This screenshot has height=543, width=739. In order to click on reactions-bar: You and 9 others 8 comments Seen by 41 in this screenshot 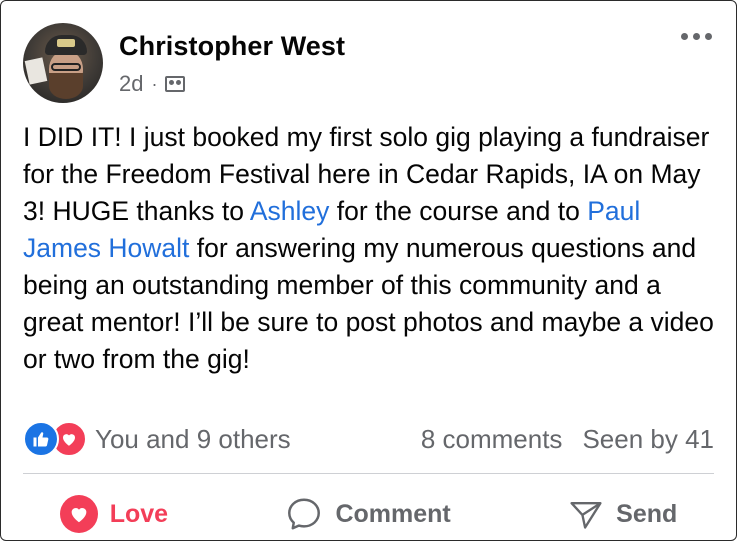, I will do `click(368, 439)`.